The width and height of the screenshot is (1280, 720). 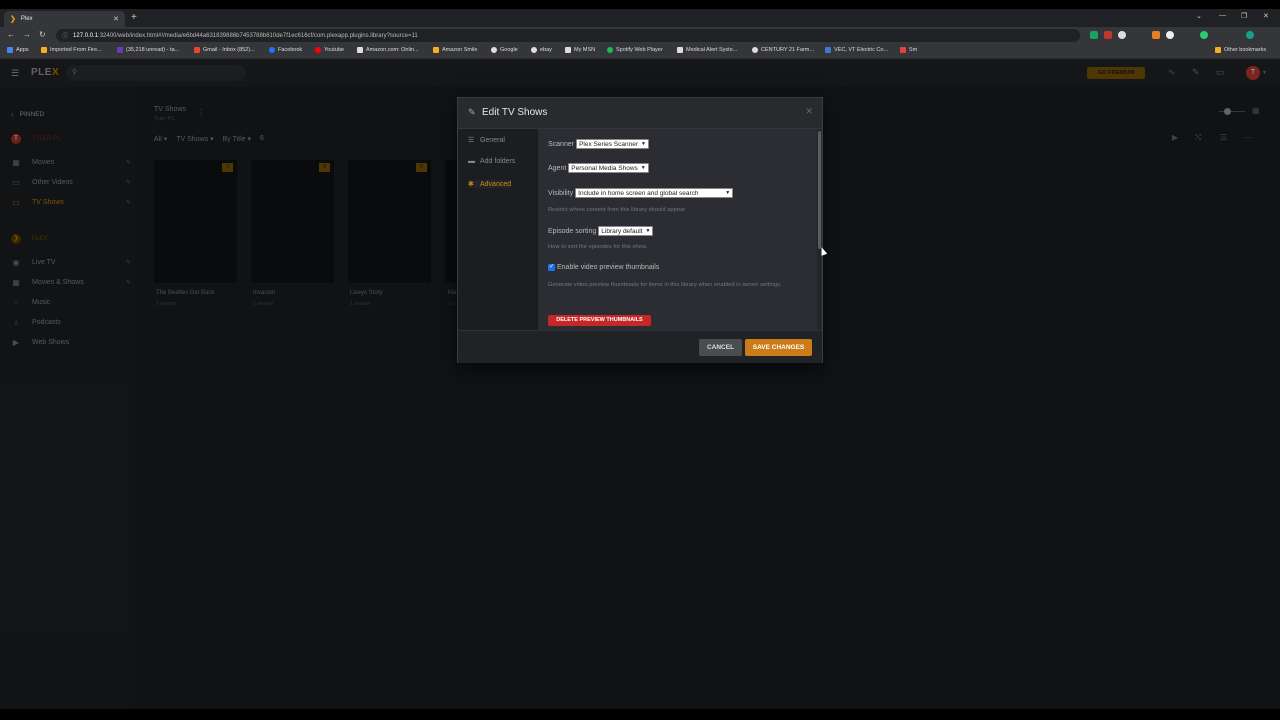 What do you see at coordinates (640, 113) in the screenshot?
I see `modal-header: ✎ Edit TV Shows ✕` at bounding box center [640, 113].